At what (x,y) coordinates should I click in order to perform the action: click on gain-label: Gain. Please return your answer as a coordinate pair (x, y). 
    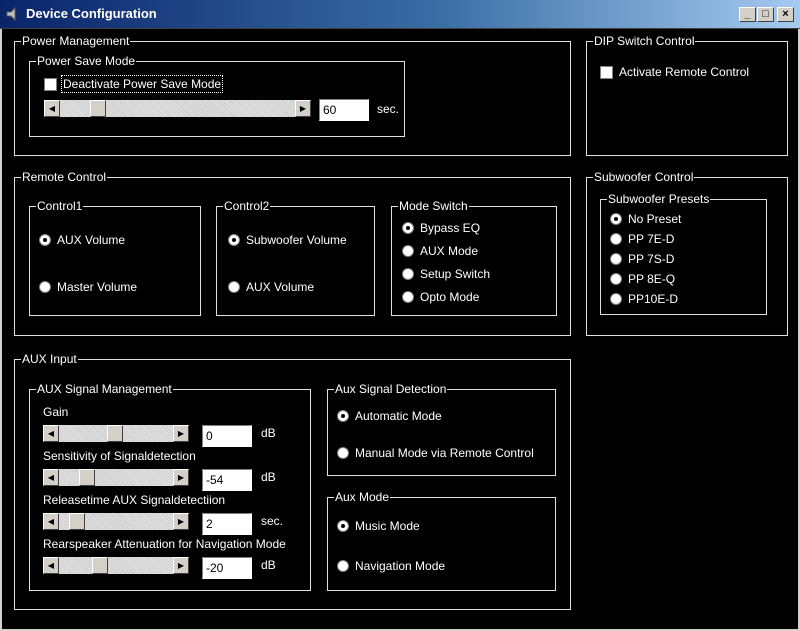
    Looking at the image, I should click on (56, 412).